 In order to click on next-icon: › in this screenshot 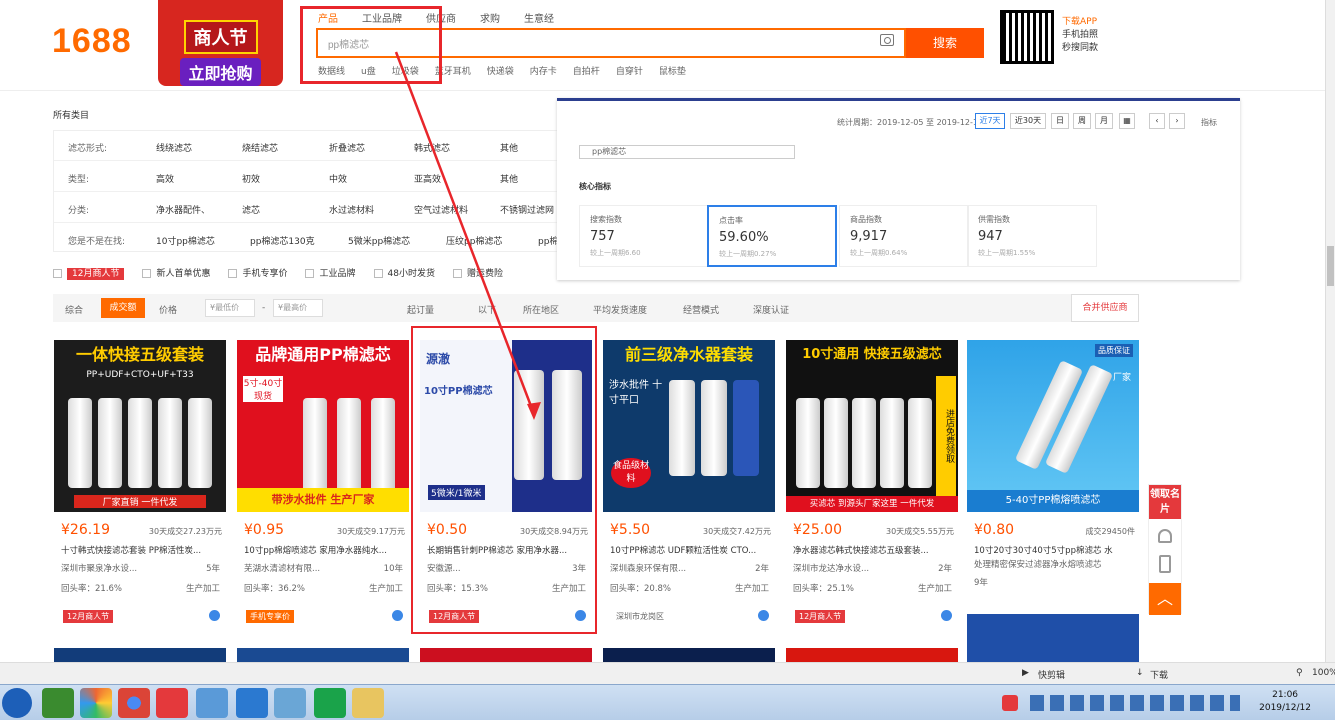, I will do `click(1177, 121)`.